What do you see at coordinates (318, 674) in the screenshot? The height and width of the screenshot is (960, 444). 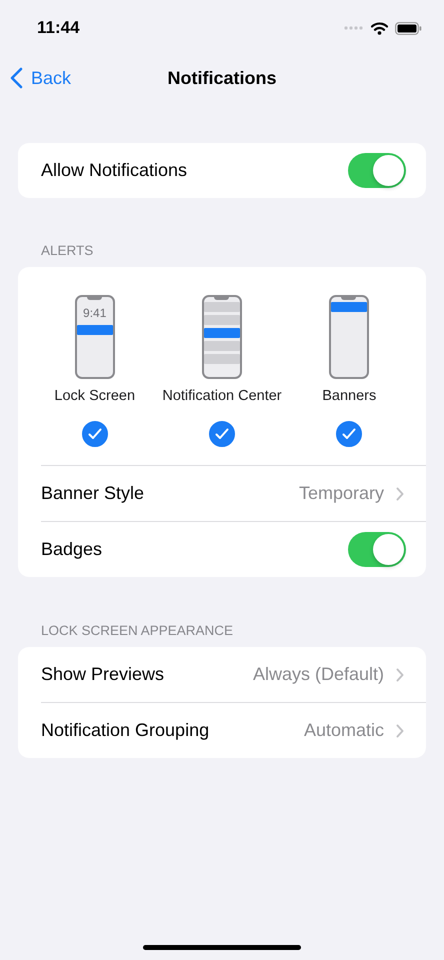 I see `row-value: Always (Default)` at bounding box center [318, 674].